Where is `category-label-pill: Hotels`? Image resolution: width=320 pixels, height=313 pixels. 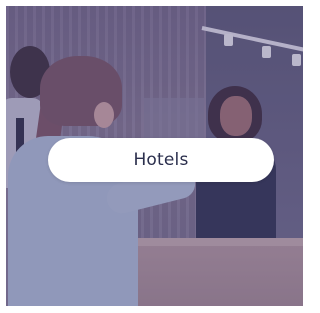 category-label-pill: Hotels is located at coordinates (161, 160).